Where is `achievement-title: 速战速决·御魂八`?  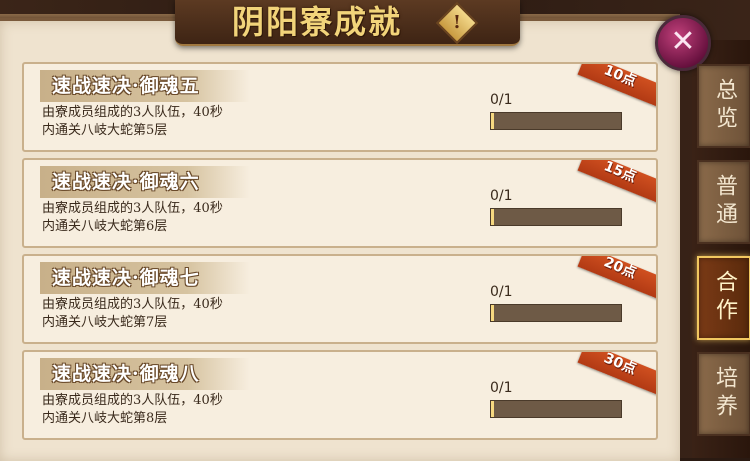
achievement-title: 速战速决·御魂八 is located at coordinates (126, 374).